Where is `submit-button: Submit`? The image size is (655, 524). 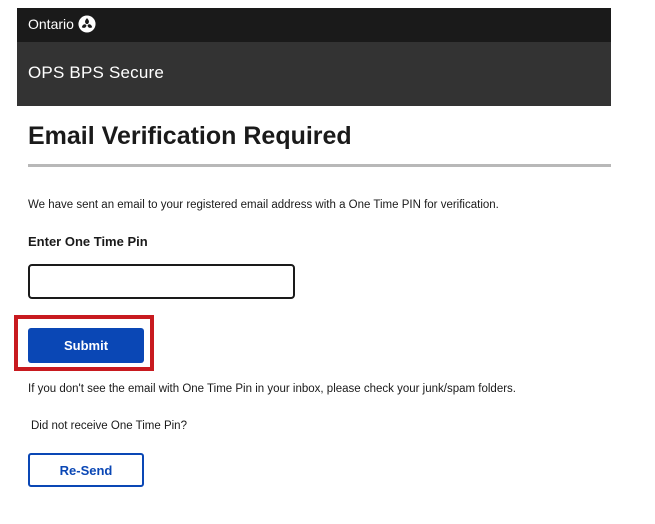
submit-button: Submit is located at coordinates (86, 345).